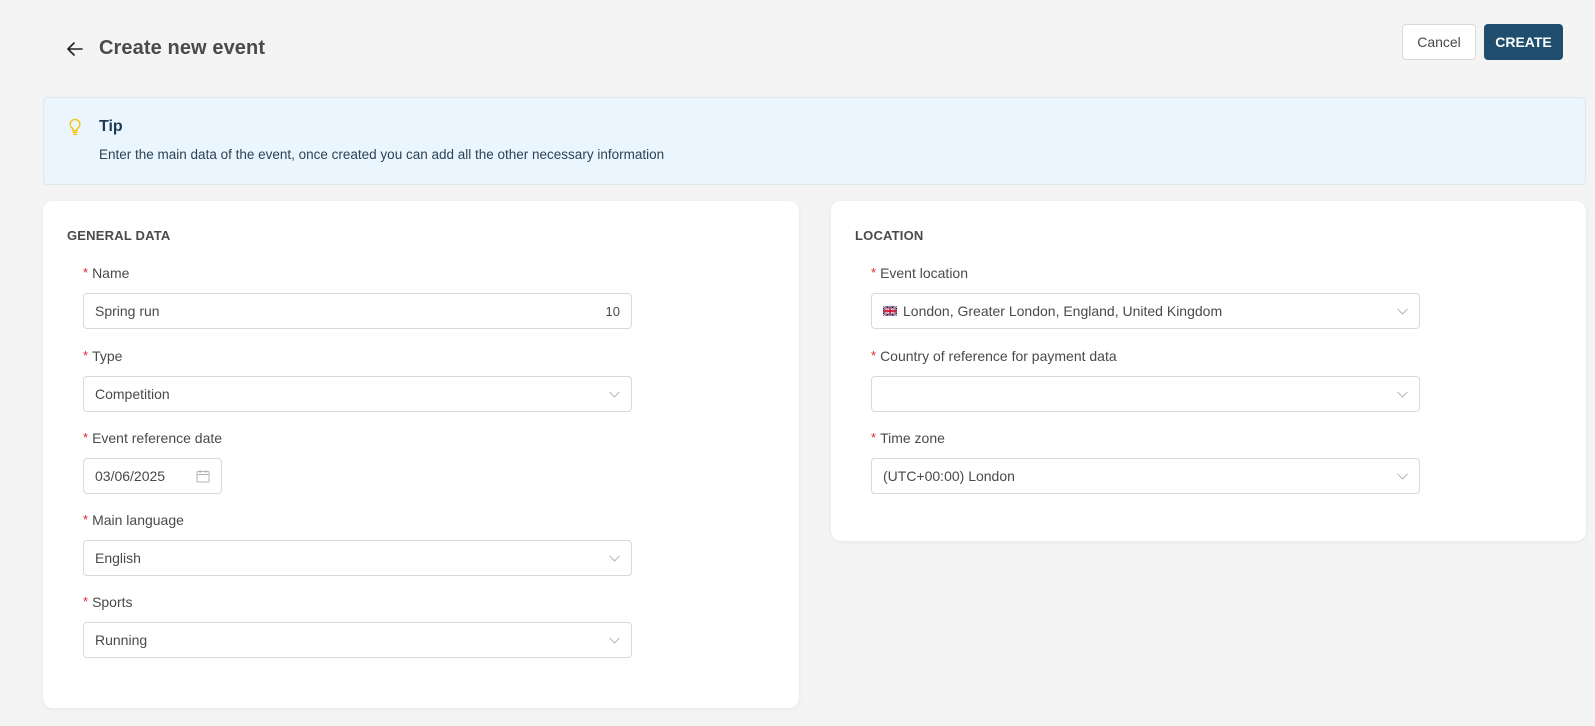  Describe the element at coordinates (111, 126) in the screenshot. I see `tip-title: Tip` at that location.